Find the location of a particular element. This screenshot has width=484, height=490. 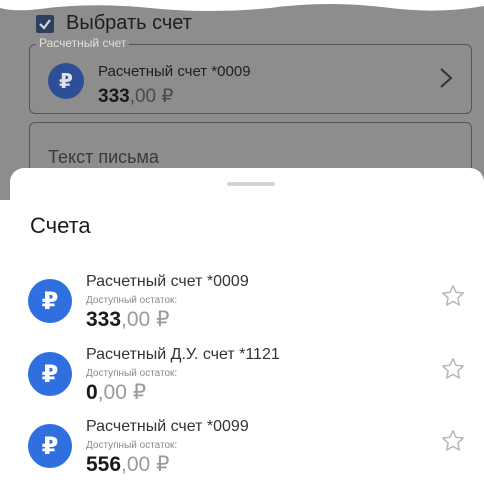

selected-account-name: Расчетный счет *0009 is located at coordinates (174, 71).